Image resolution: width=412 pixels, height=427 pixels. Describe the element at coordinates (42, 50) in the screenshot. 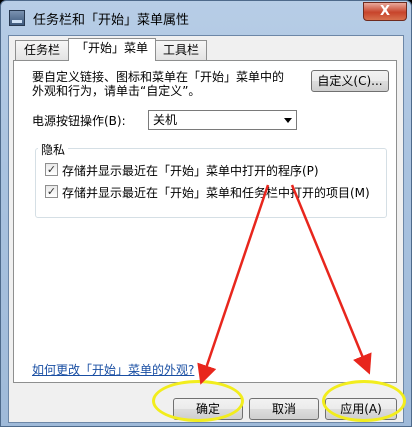

I see `tab-taskbar: 任务栏` at that location.